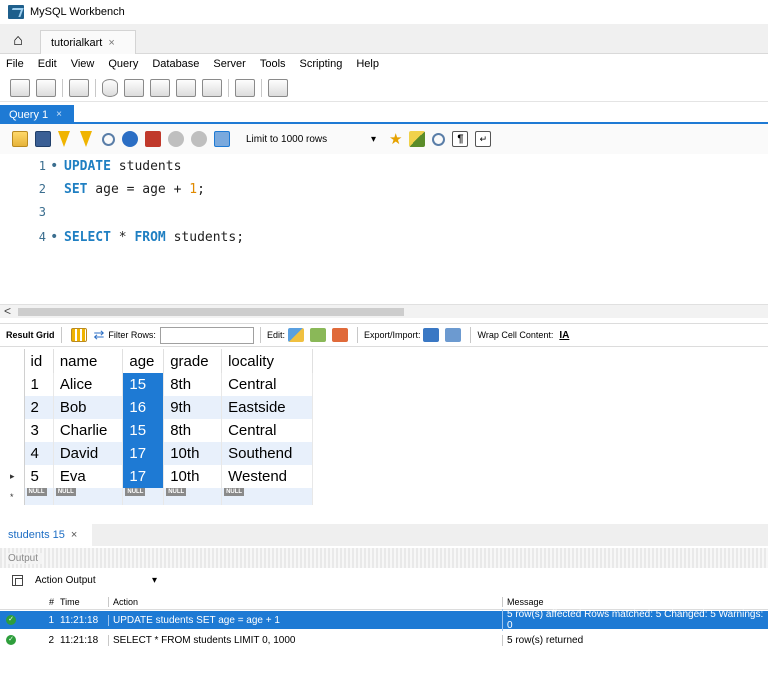 This screenshot has height=687, width=768. What do you see at coordinates (143, 384) in the screenshot?
I see `cell-age: 15` at bounding box center [143, 384].